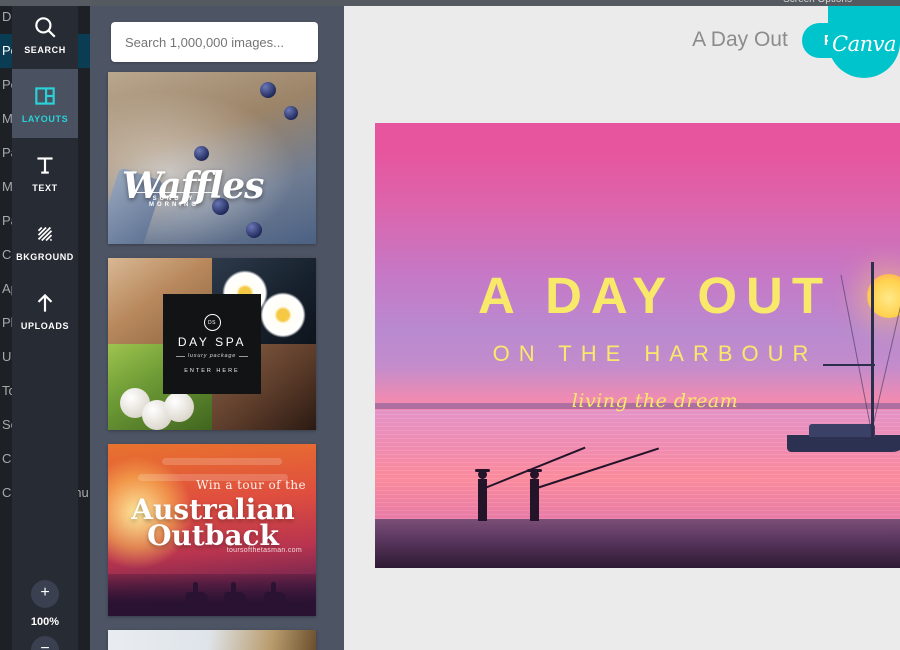 This screenshot has height=650, width=900. Describe the element at coordinates (45, 27) in the screenshot. I see `search-icon` at that location.